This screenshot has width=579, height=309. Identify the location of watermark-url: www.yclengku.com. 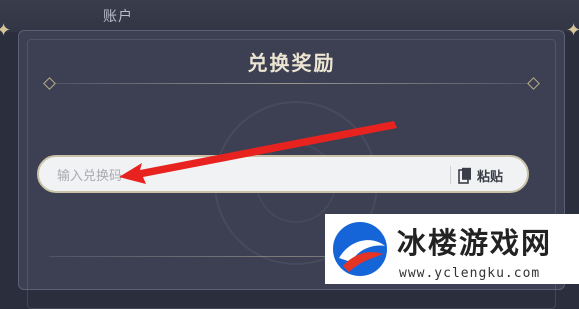
(470, 273).